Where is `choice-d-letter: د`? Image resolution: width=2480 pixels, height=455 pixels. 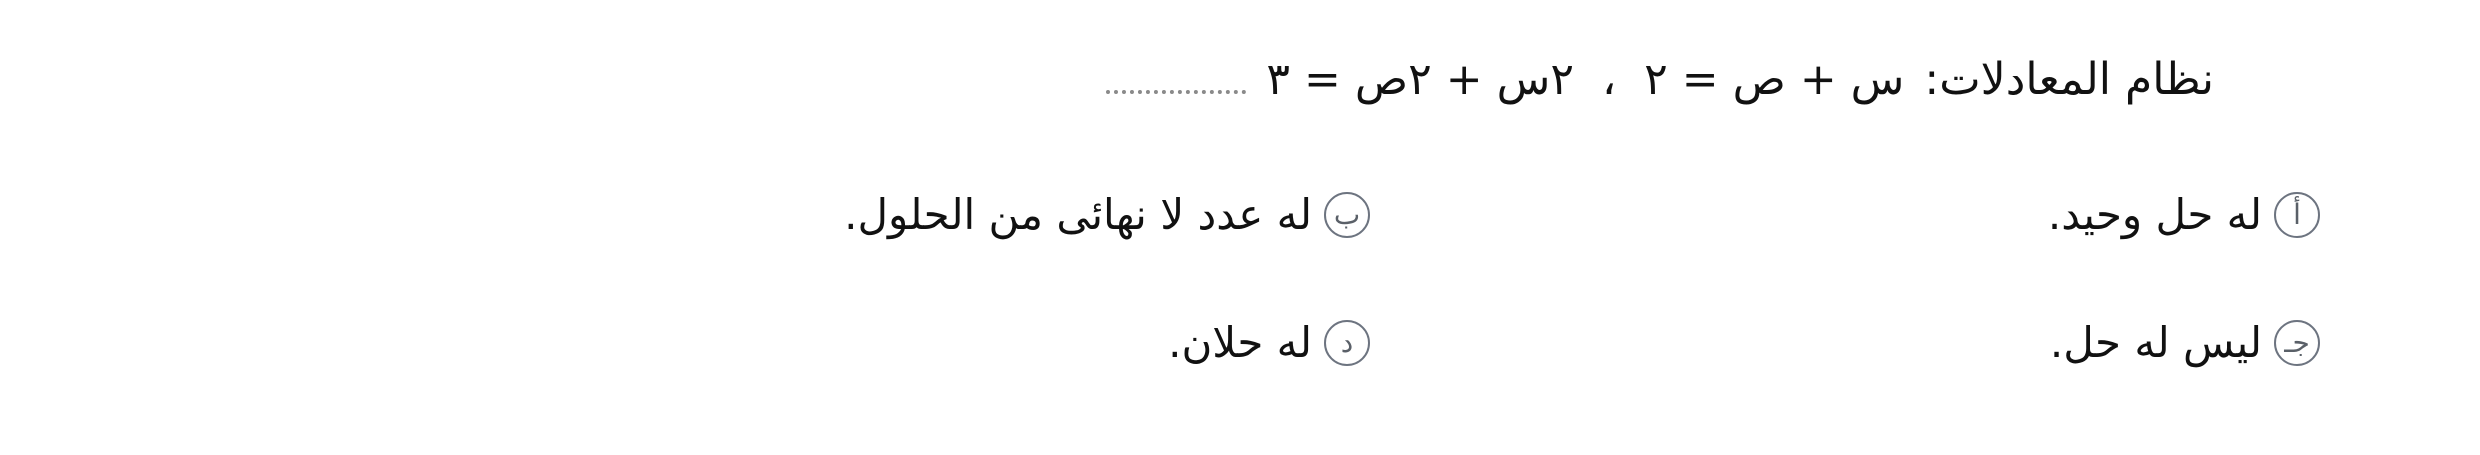 choice-d-letter: د is located at coordinates (1347, 343).